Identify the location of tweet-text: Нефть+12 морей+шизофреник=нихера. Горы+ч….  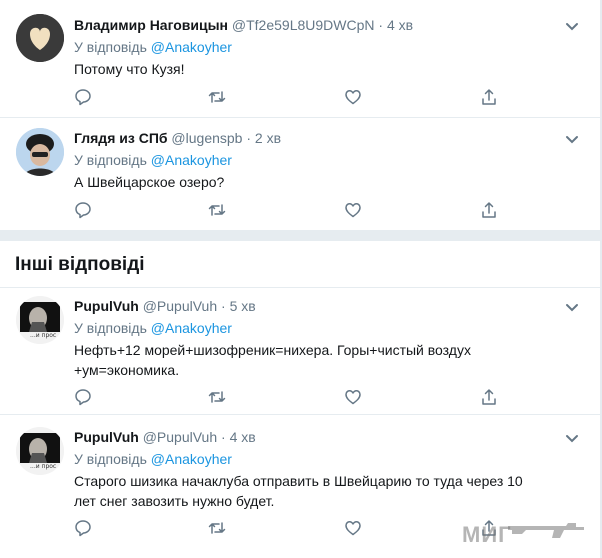
(272, 360).